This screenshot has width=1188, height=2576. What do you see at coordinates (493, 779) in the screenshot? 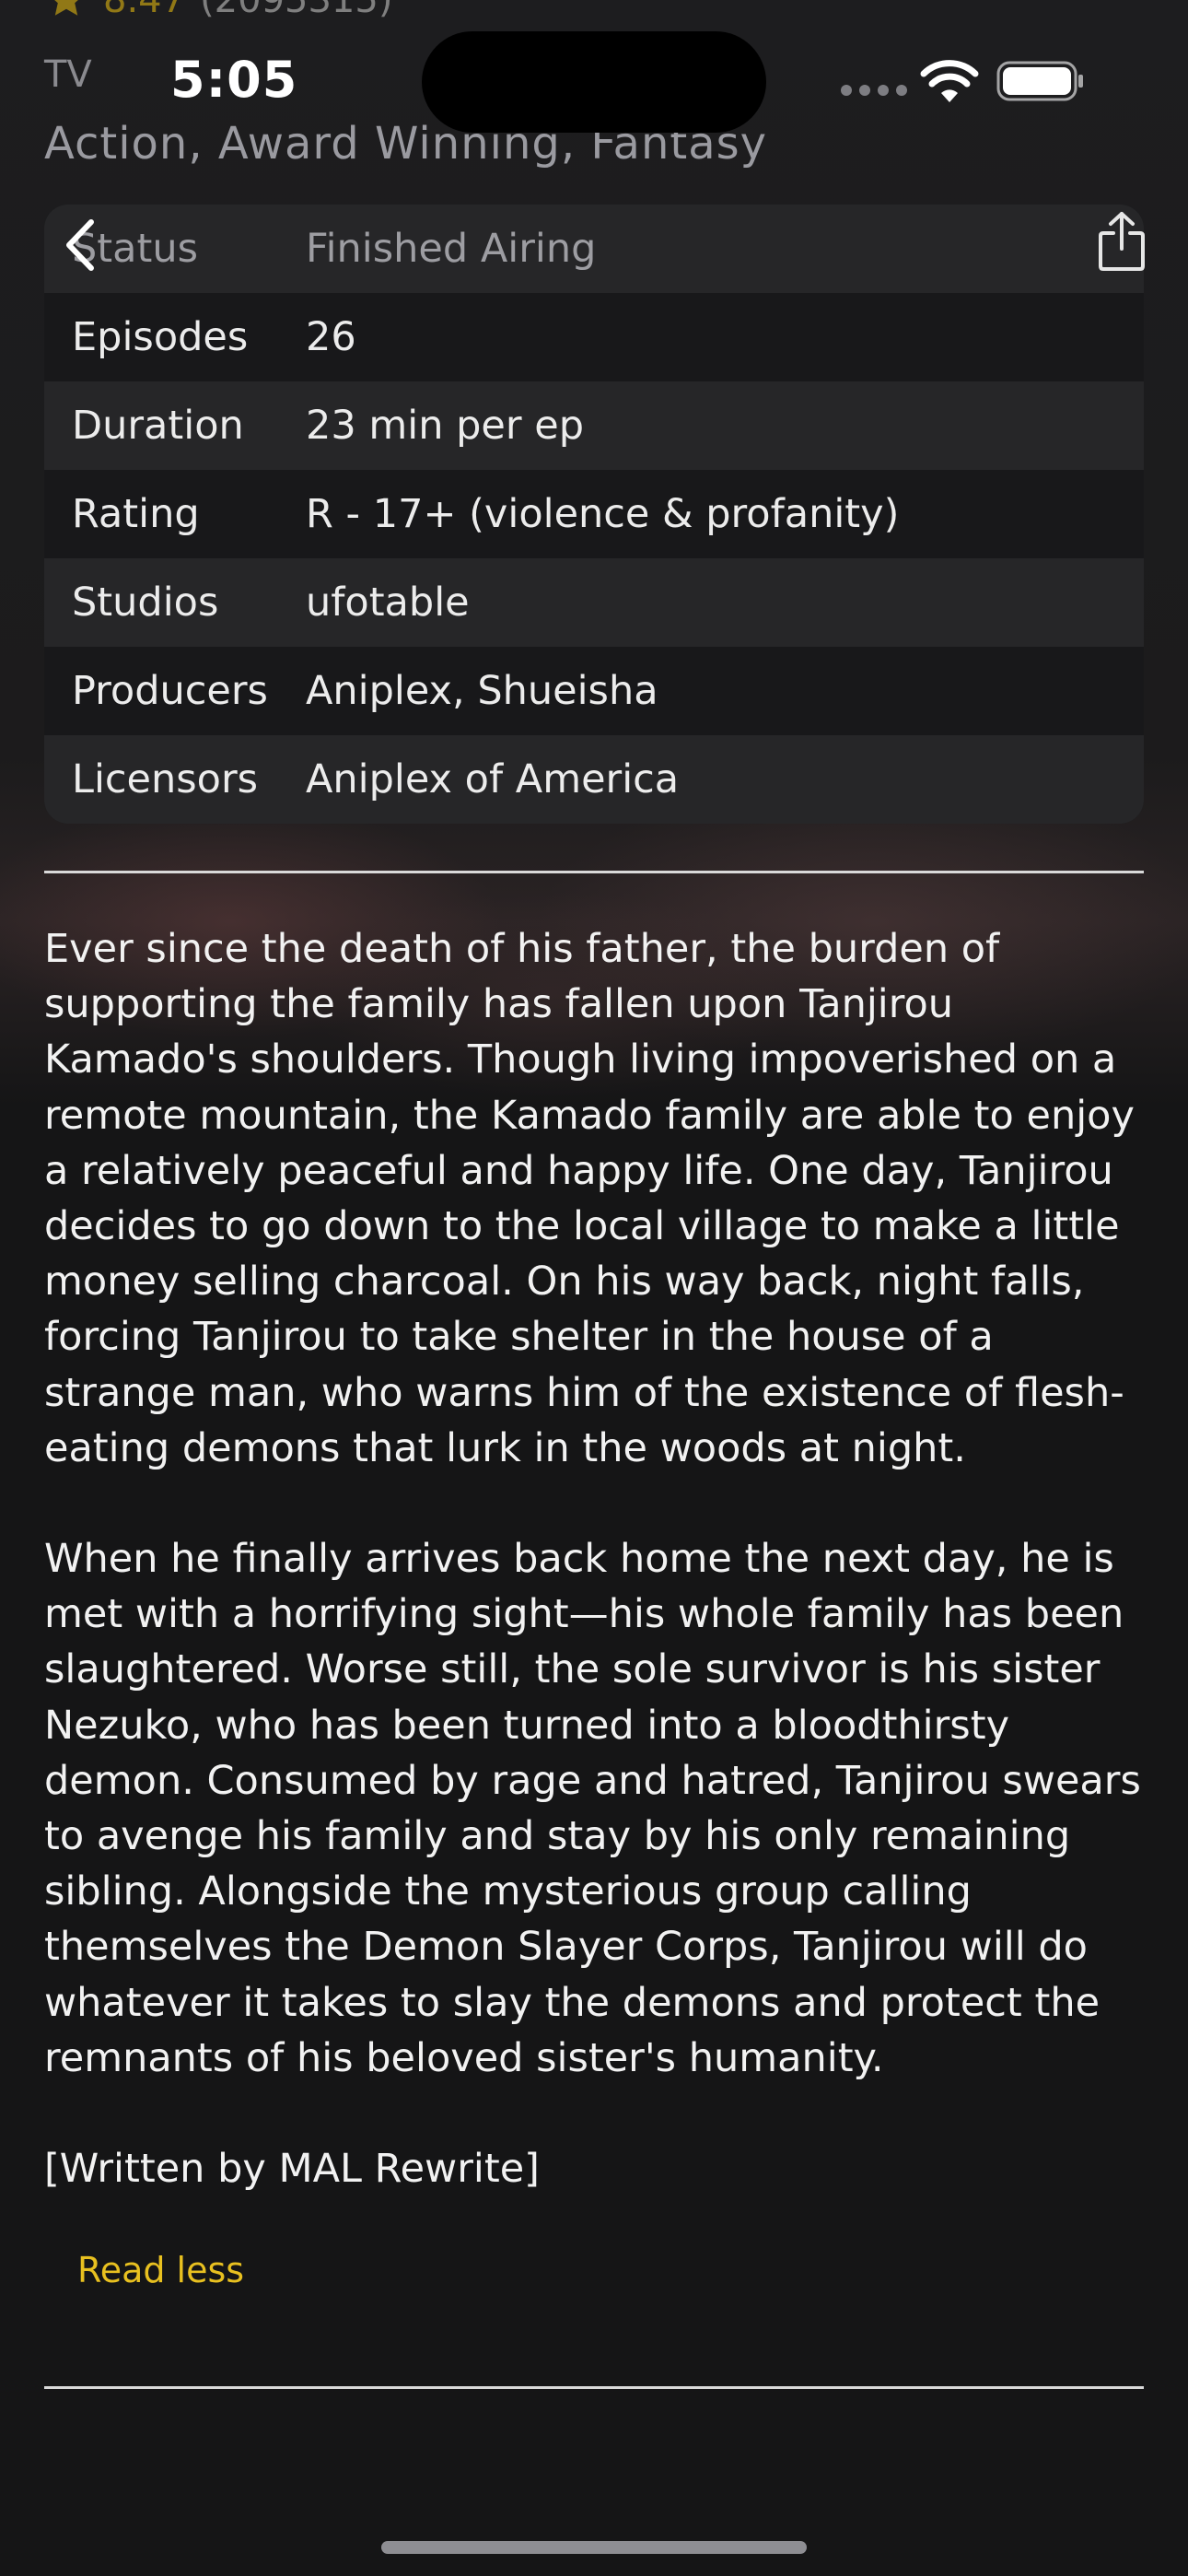
I see `info-value: Aniplex of America` at bounding box center [493, 779].